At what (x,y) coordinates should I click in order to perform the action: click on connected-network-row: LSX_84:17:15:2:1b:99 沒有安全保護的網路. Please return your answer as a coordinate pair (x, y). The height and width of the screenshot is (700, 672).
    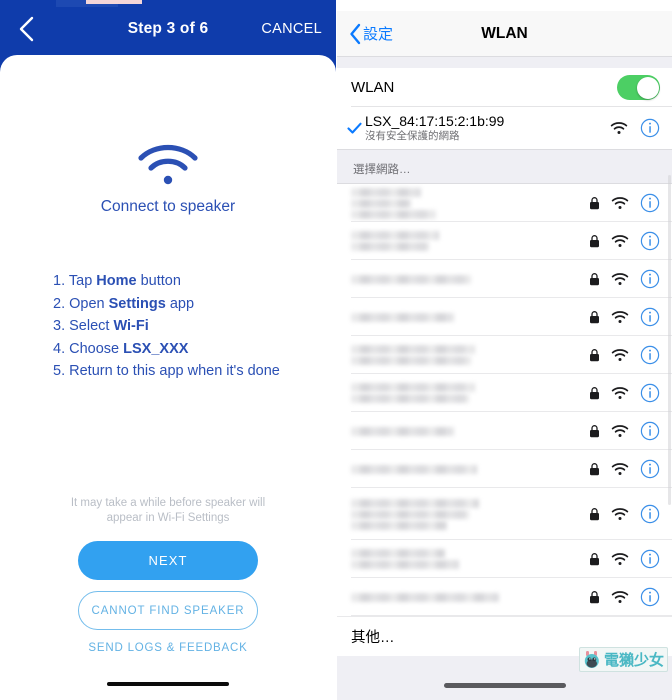
    Looking at the image, I should click on (504, 128).